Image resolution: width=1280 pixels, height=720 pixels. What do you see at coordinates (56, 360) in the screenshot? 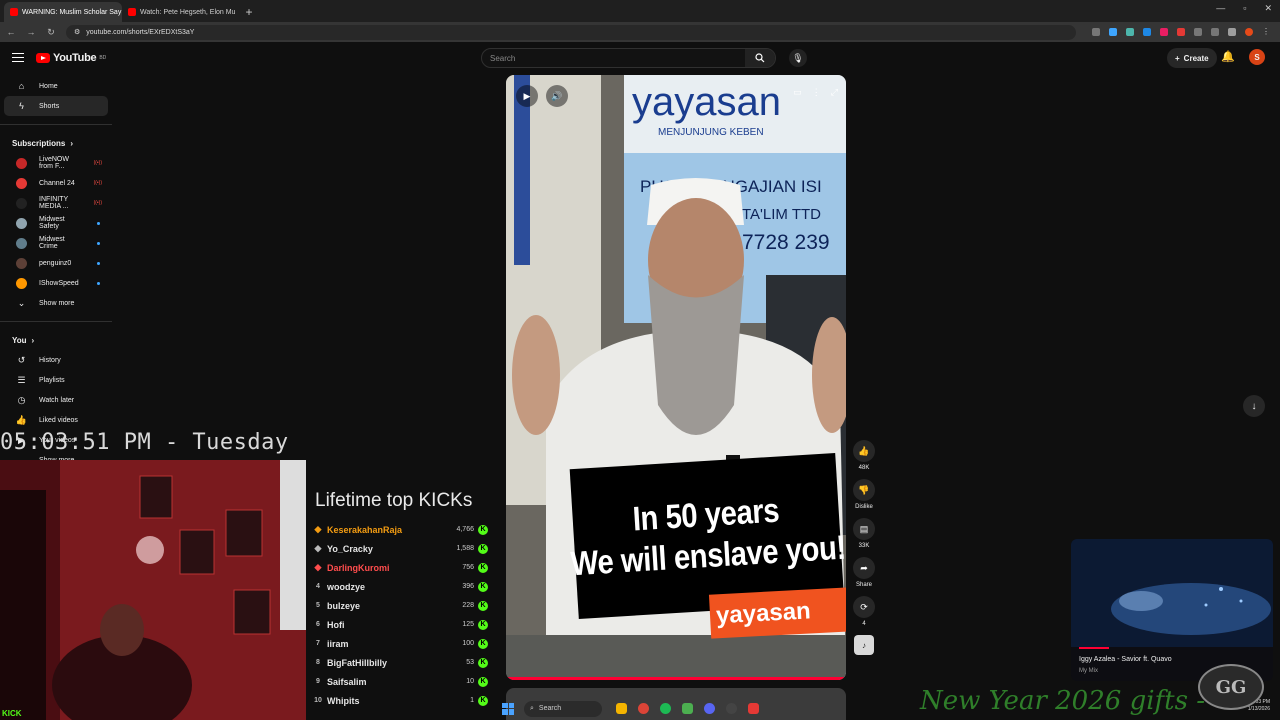
I see `sidebar-item-history: ↺ History` at bounding box center [56, 360].